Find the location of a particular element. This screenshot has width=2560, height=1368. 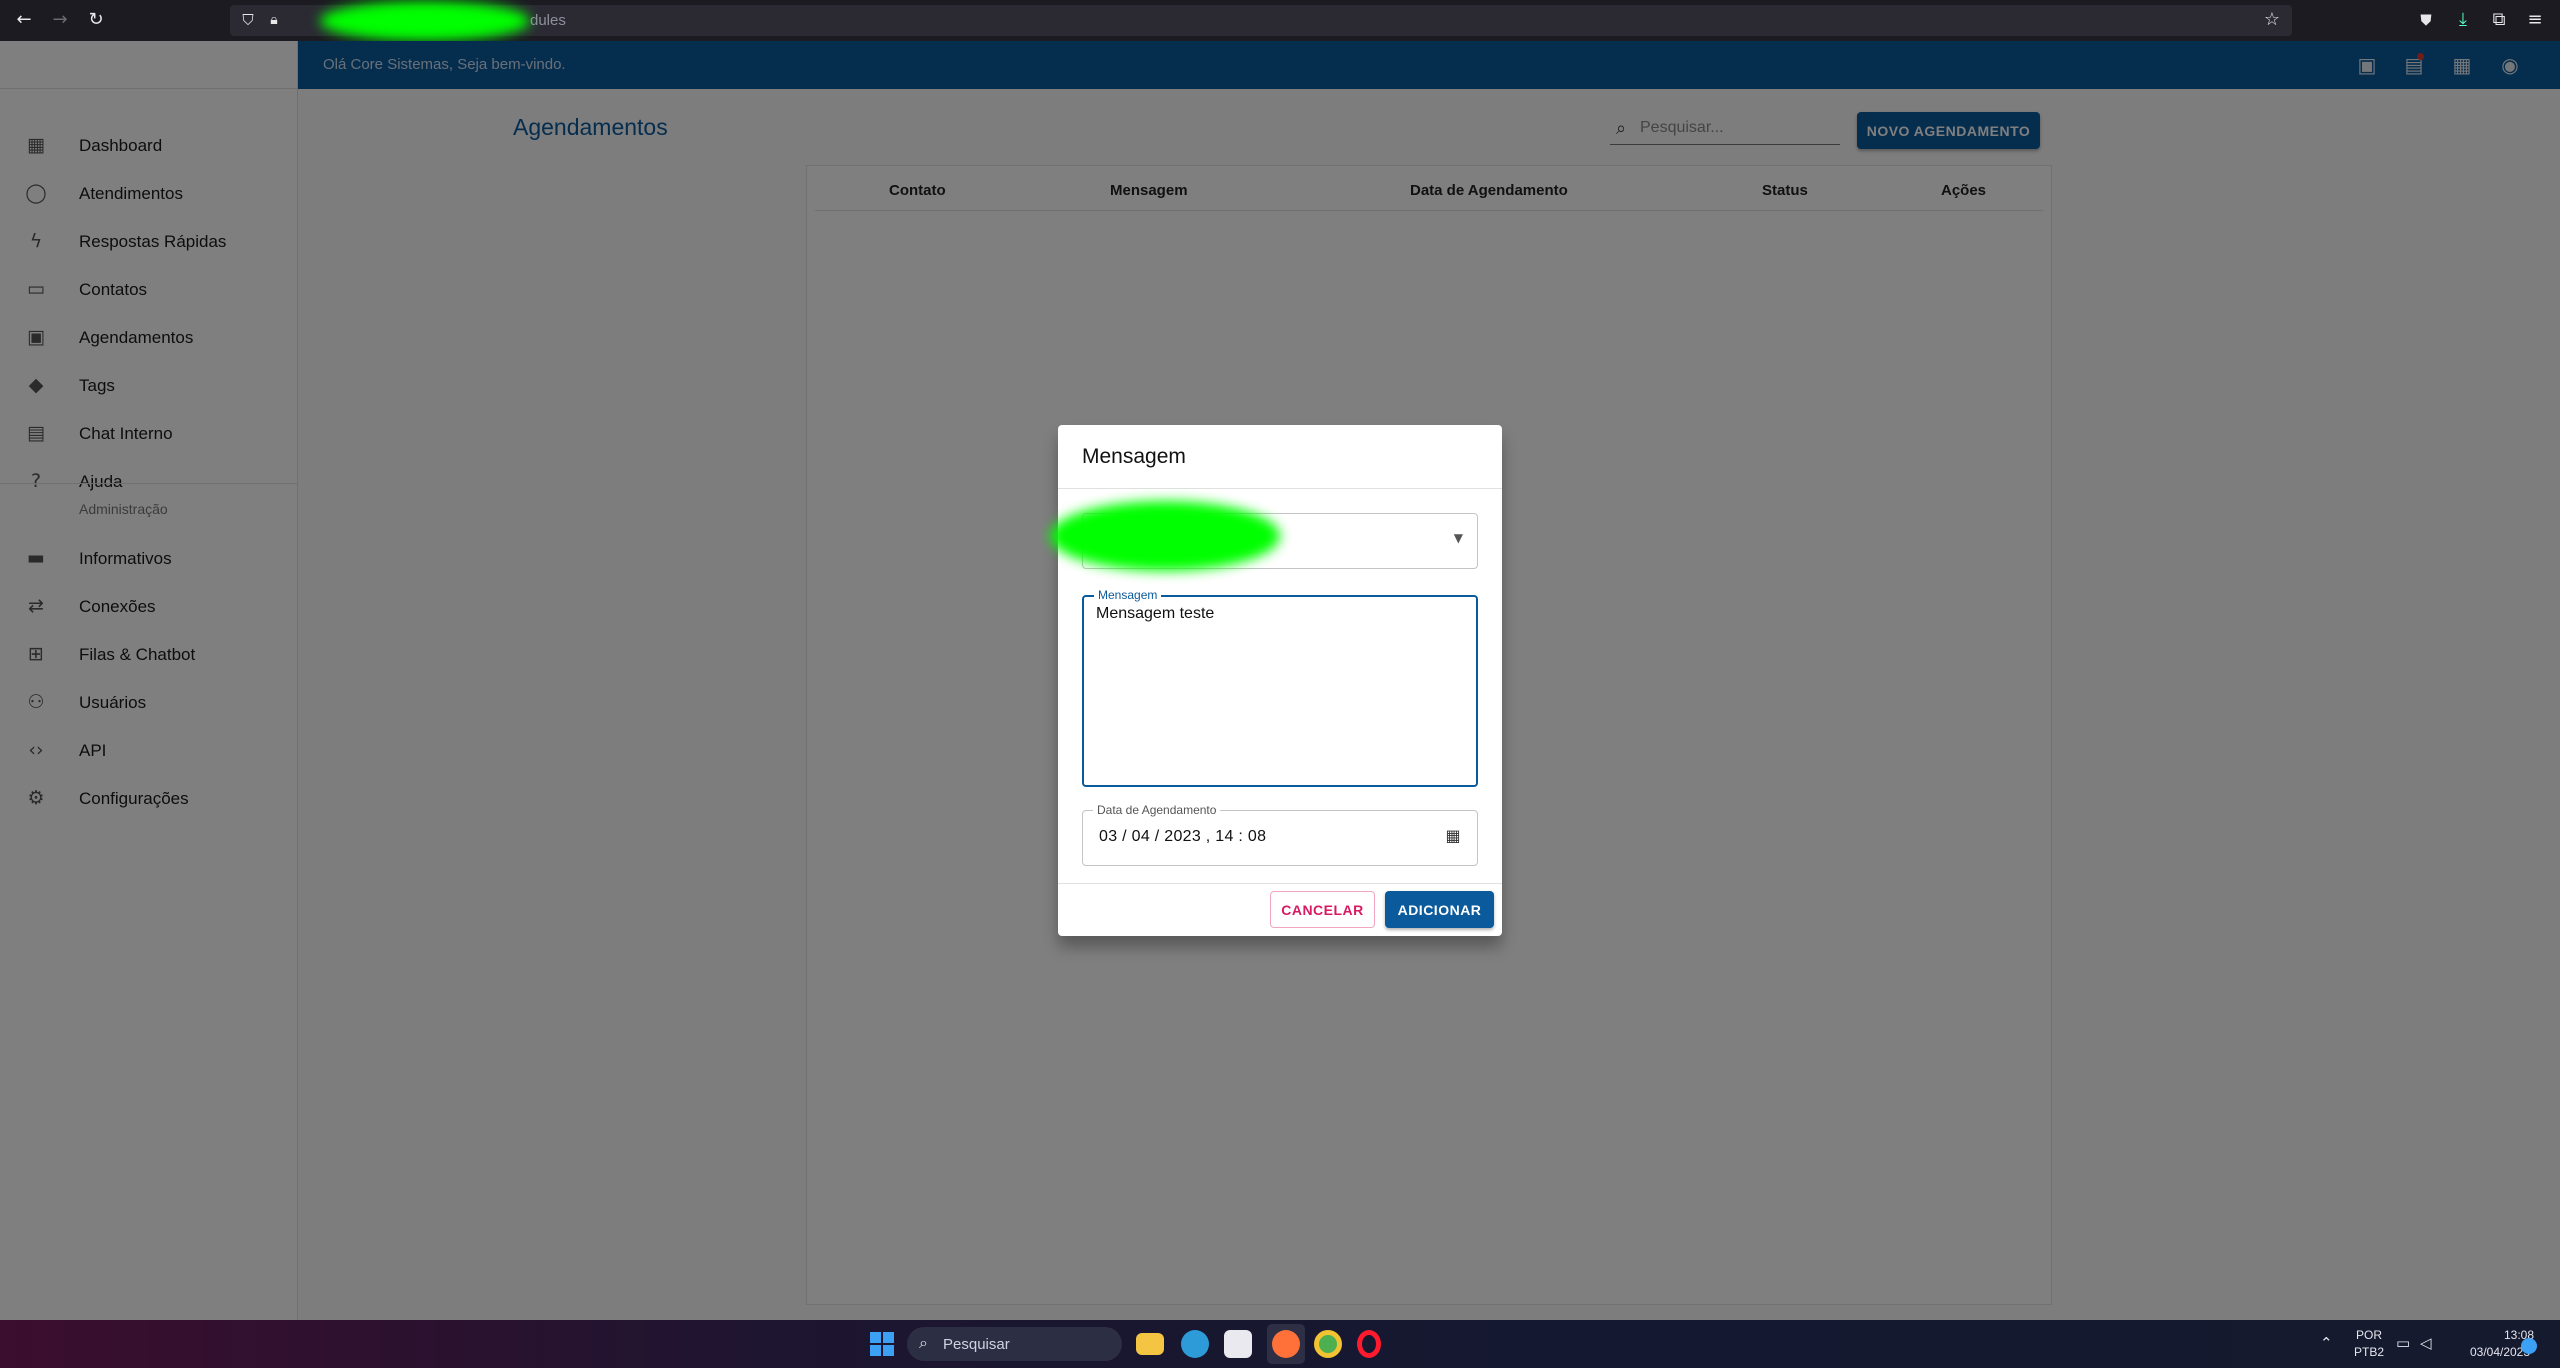

bookmark-star-icon: ☆ is located at coordinates (2272, 20).